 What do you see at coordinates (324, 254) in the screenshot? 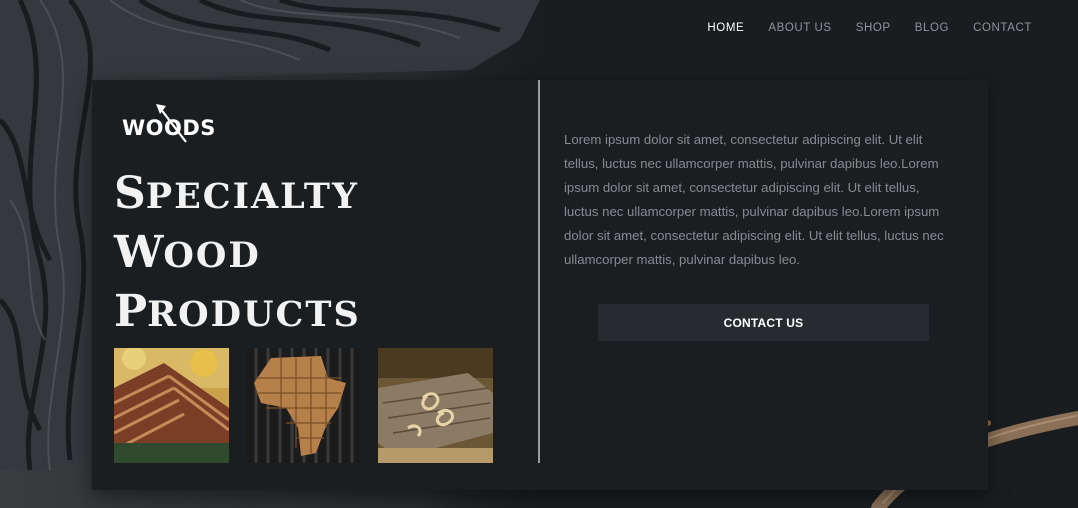
I see `hero-title: SPECIALTY WOOD PRODUCTS` at bounding box center [324, 254].